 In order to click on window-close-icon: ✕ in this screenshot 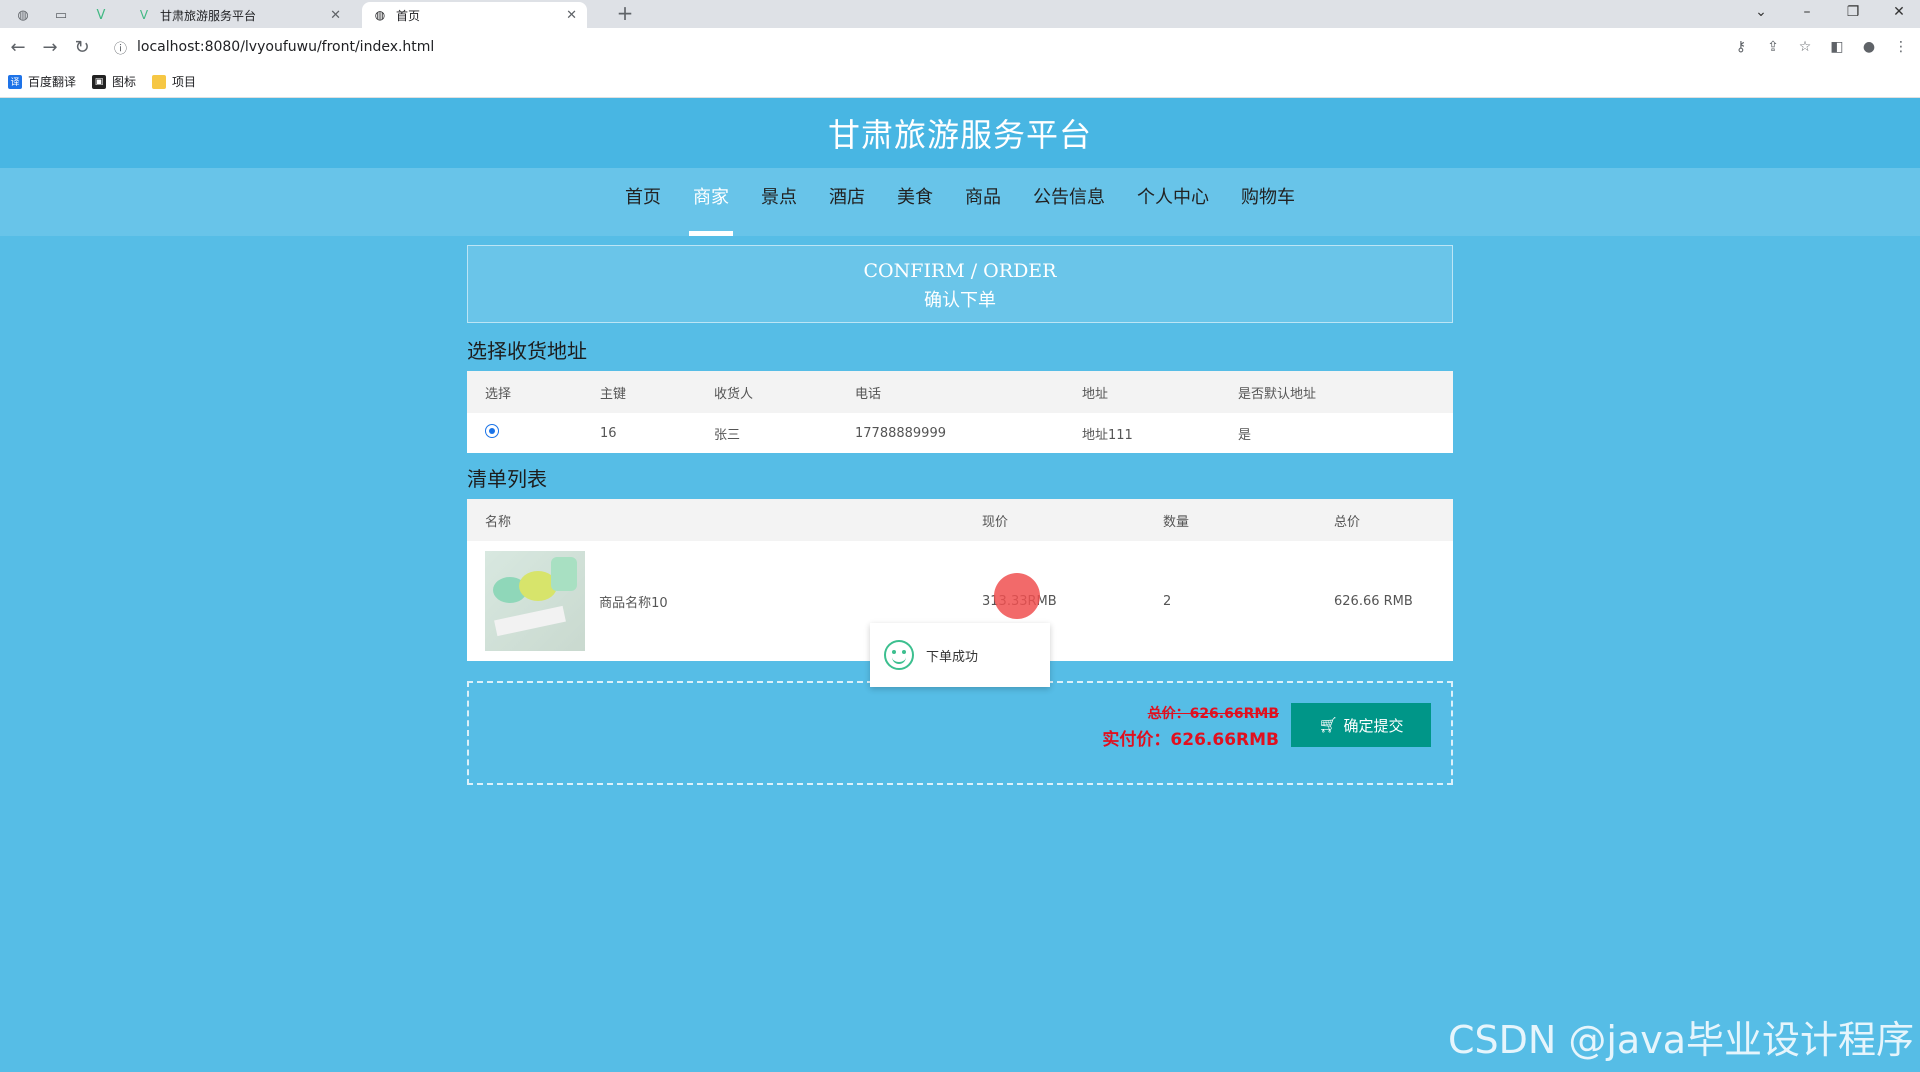, I will do `click(1899, 12)`.